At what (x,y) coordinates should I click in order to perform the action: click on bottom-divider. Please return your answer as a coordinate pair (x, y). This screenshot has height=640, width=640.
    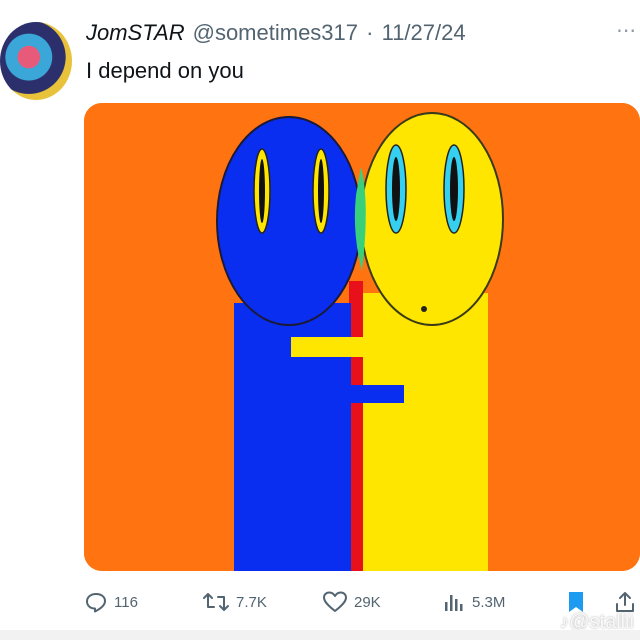
    Looking at the image, I should click on (320, 635).